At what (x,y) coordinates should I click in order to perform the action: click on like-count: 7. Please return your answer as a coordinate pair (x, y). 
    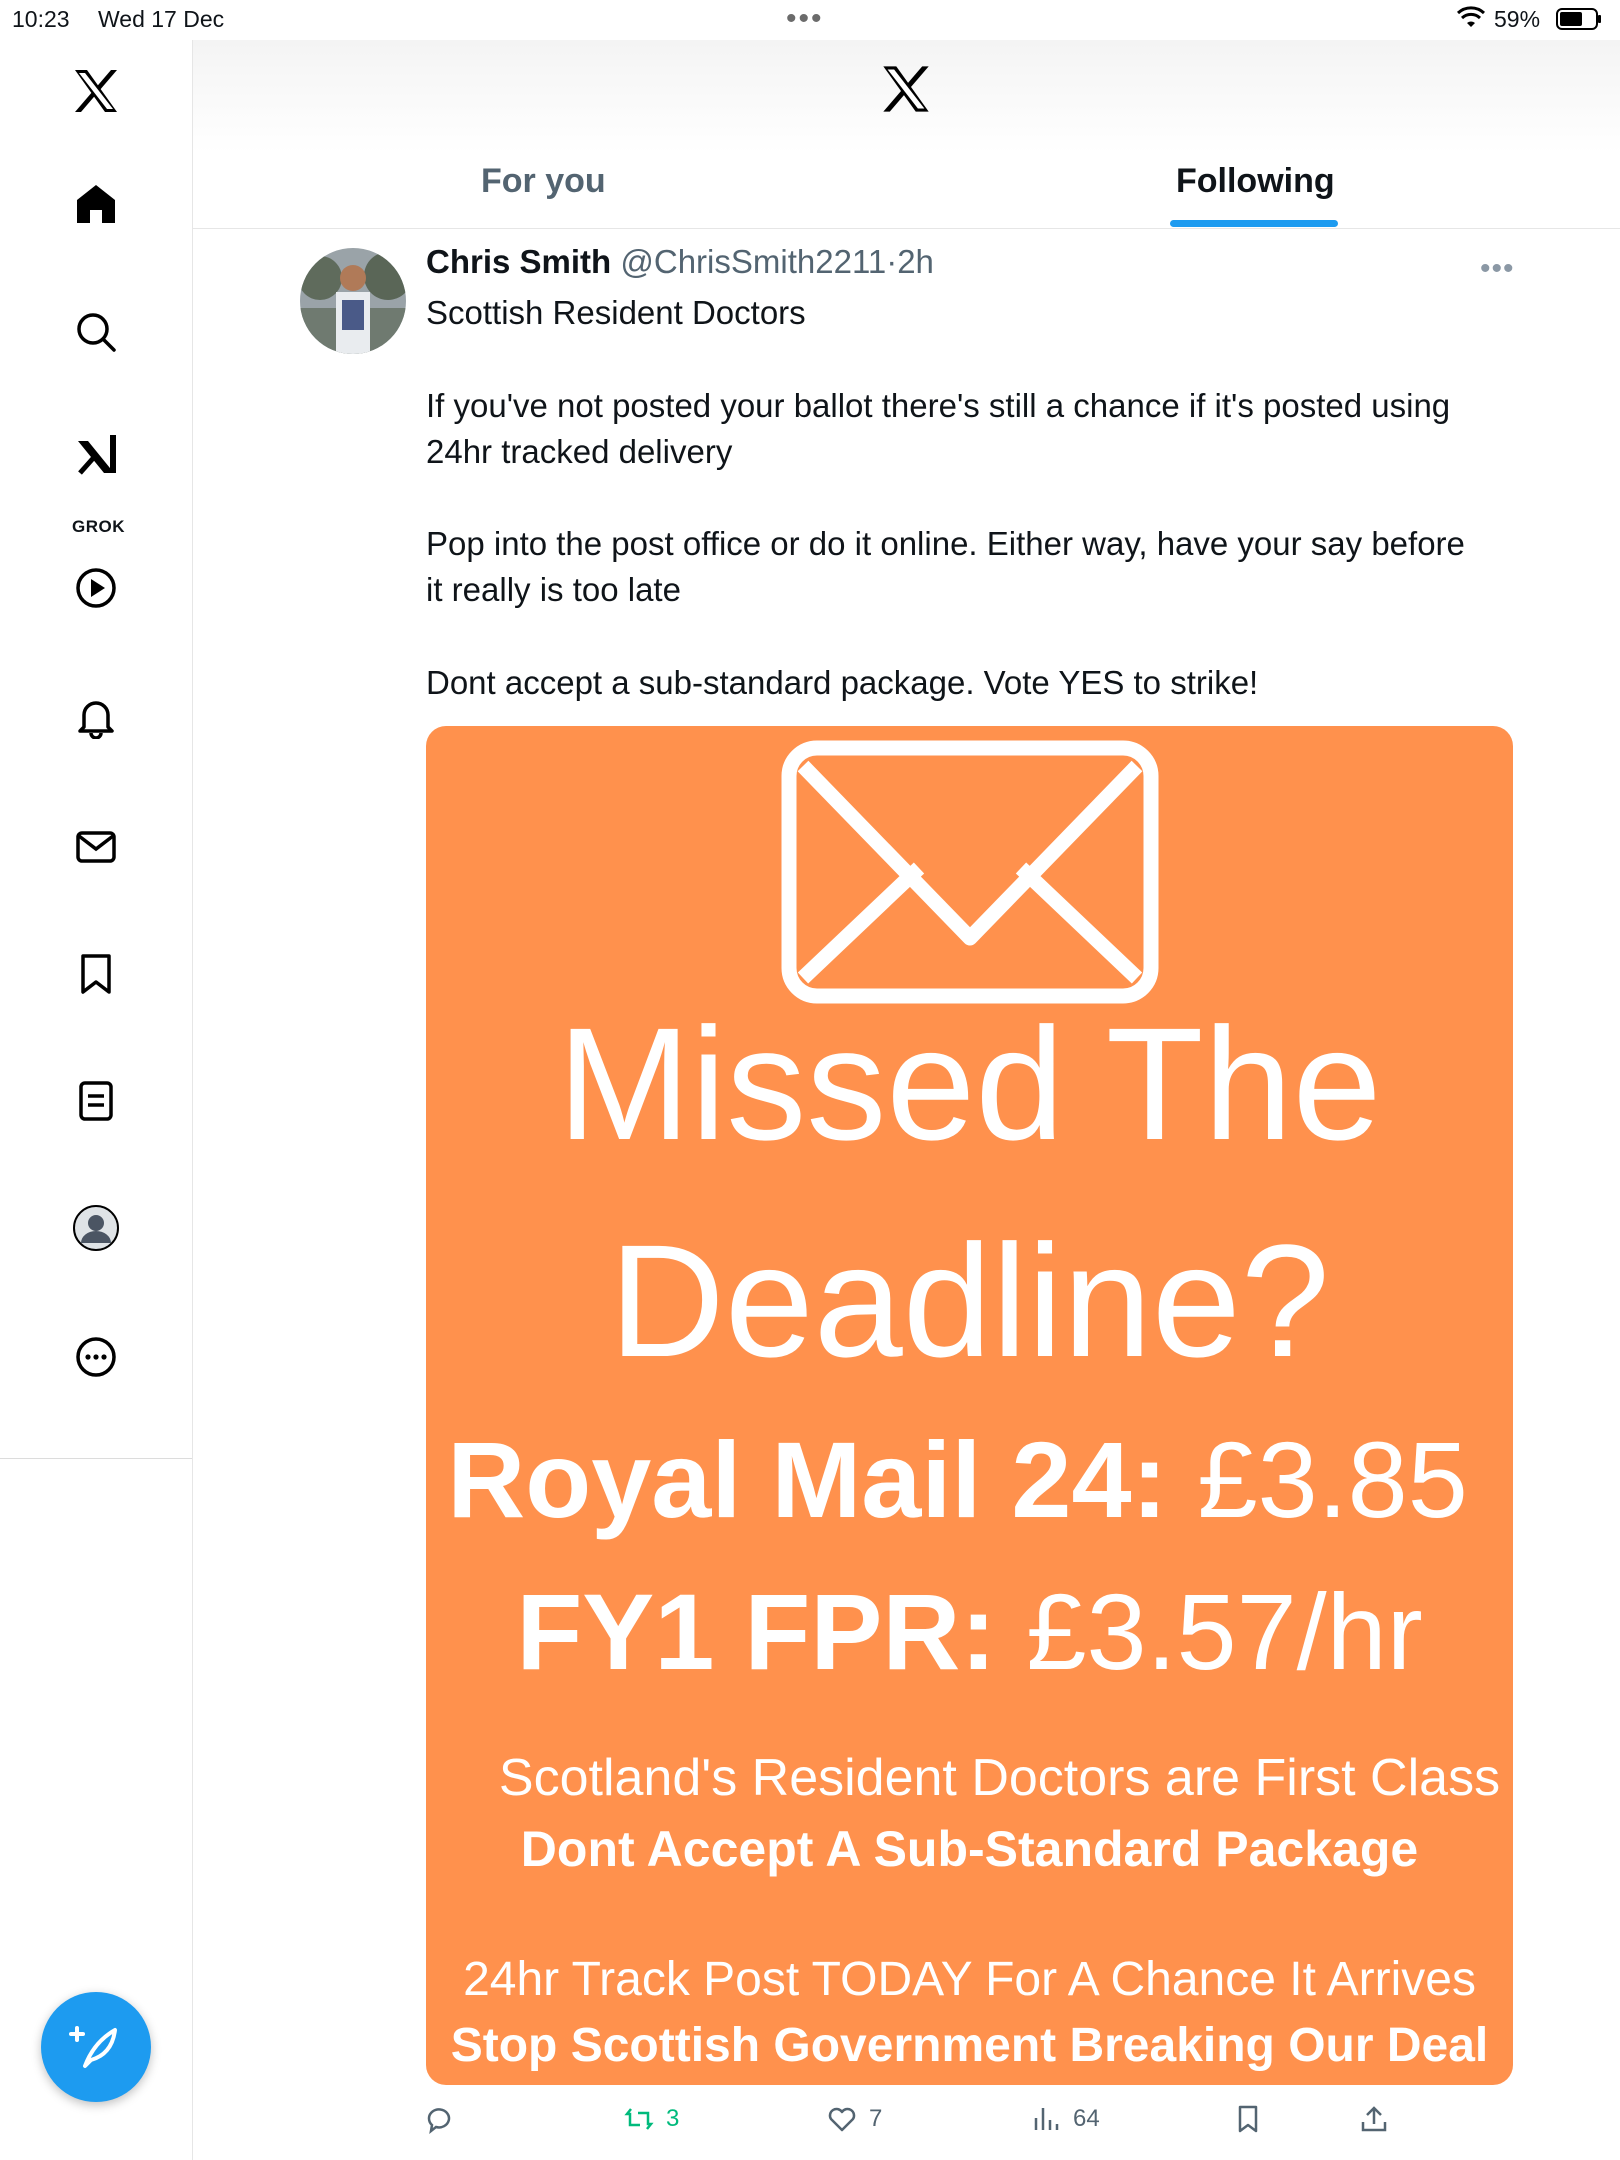
    Looking at the image, I should click on (876, 2118).